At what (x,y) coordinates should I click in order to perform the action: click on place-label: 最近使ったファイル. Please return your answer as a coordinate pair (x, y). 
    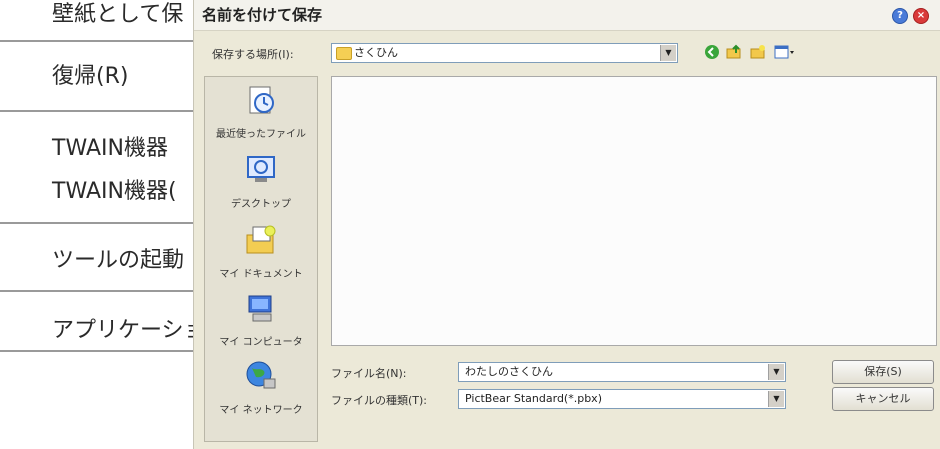
    Looking at the image, I should click on (261, 134).